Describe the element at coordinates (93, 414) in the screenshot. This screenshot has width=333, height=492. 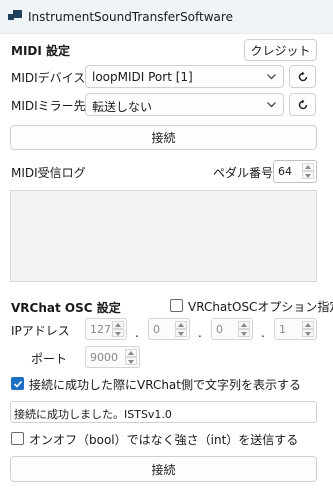
I see `connect-message-value: 接続に成功しました。ISTSv1.0` at that location.